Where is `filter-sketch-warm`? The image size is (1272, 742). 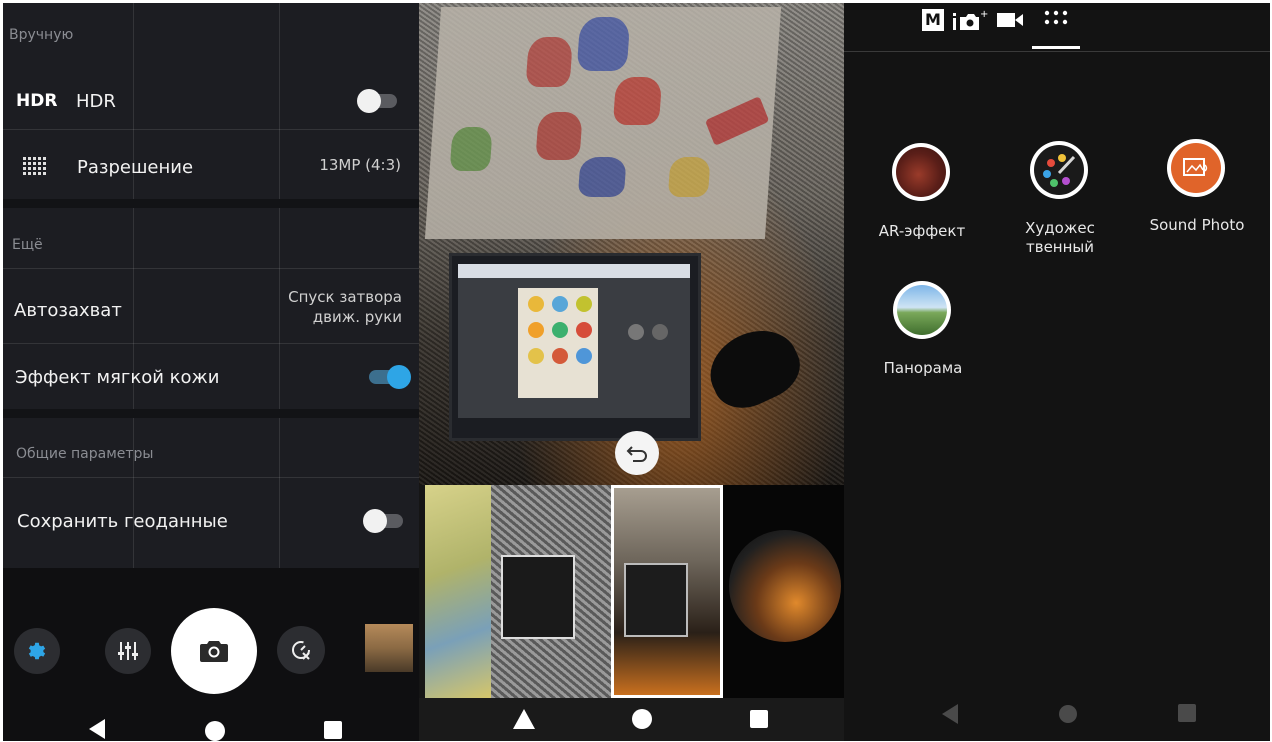
filter-sketch-warm is located at coordinates (667, 591).